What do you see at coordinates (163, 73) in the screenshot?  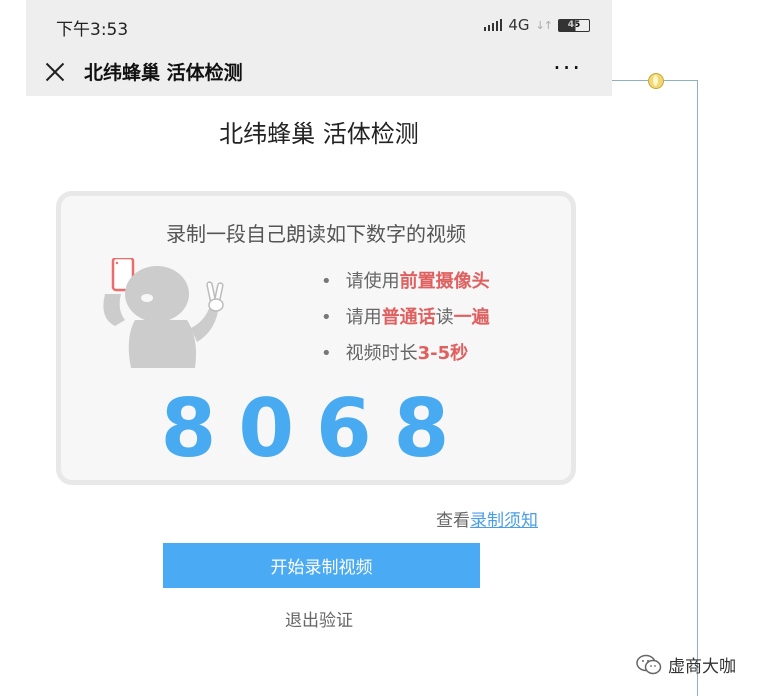 I see `nav-title: 北纬蜂巢 活体检测` at bounding box center [163, 73].